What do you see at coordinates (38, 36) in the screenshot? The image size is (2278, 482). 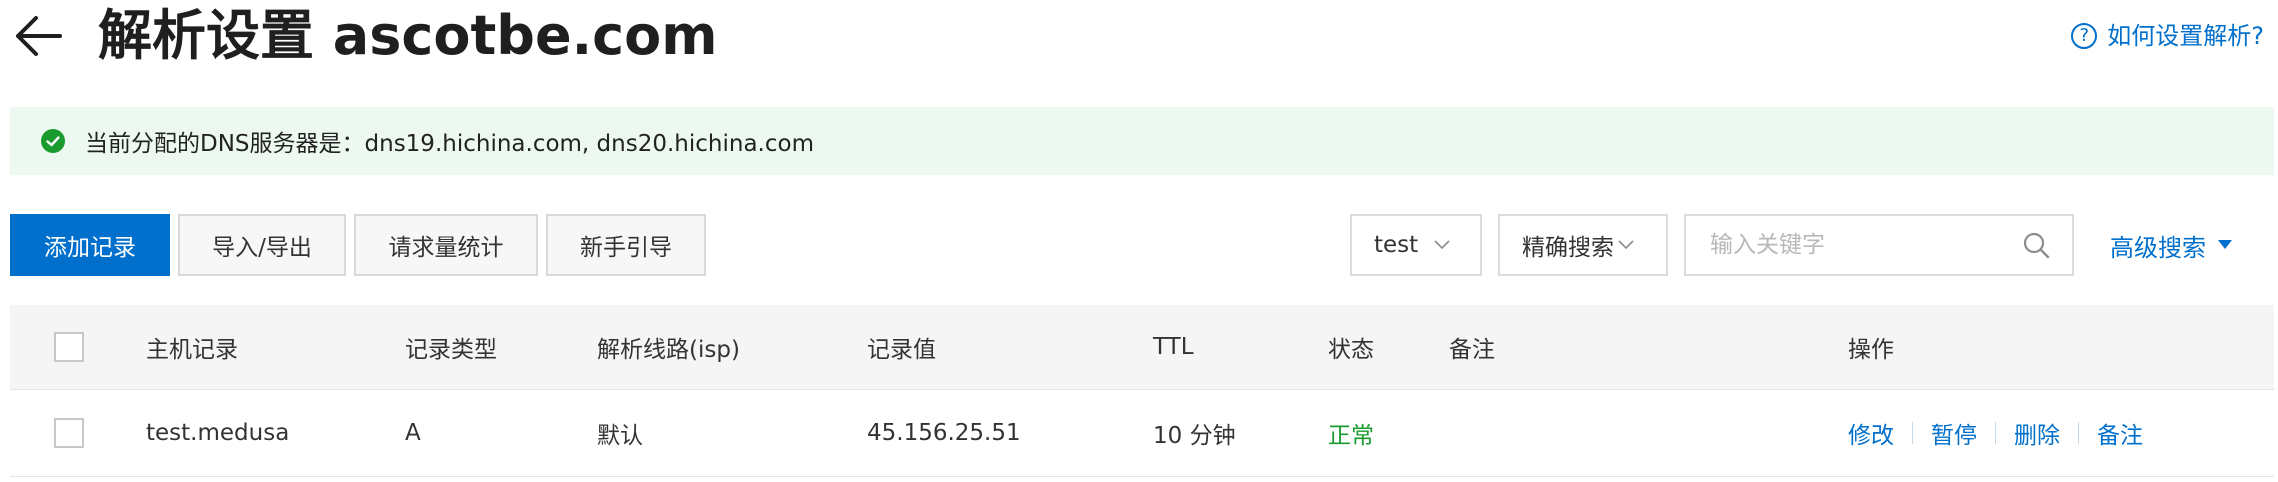 I see `back-arrow-icon` at bounding box center [38, 36].